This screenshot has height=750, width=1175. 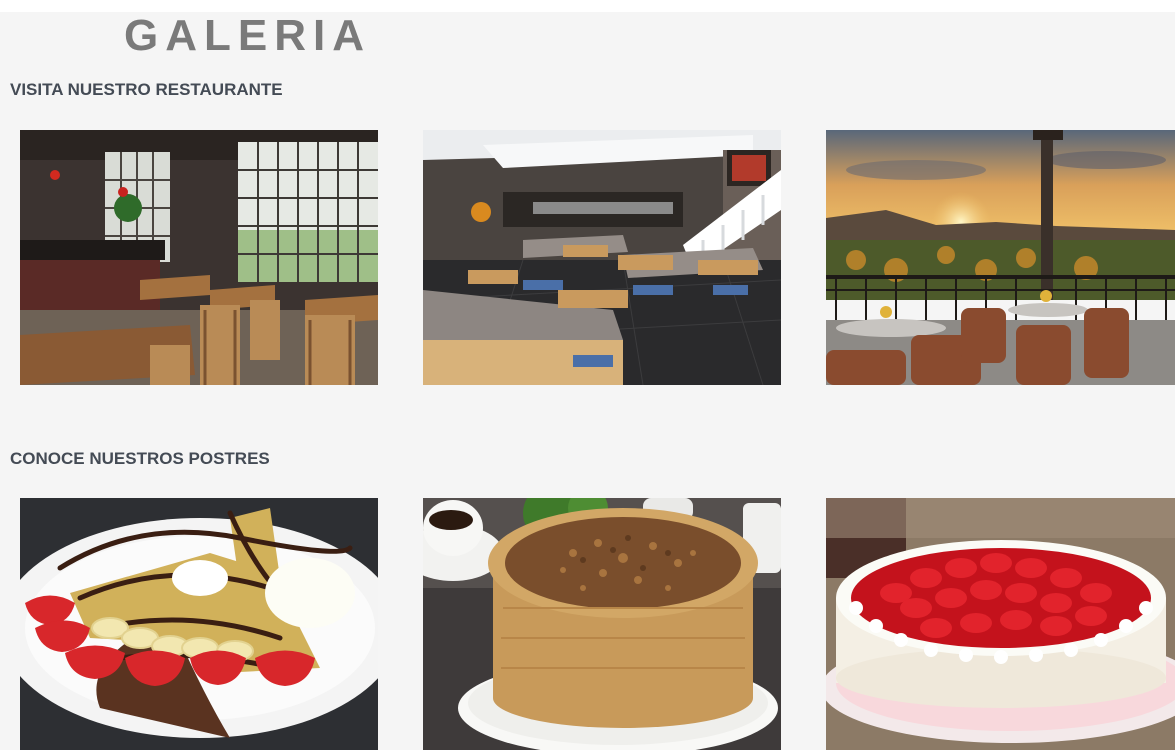 I want to click on page-title: GALERIA, so click(x=247, y=36).